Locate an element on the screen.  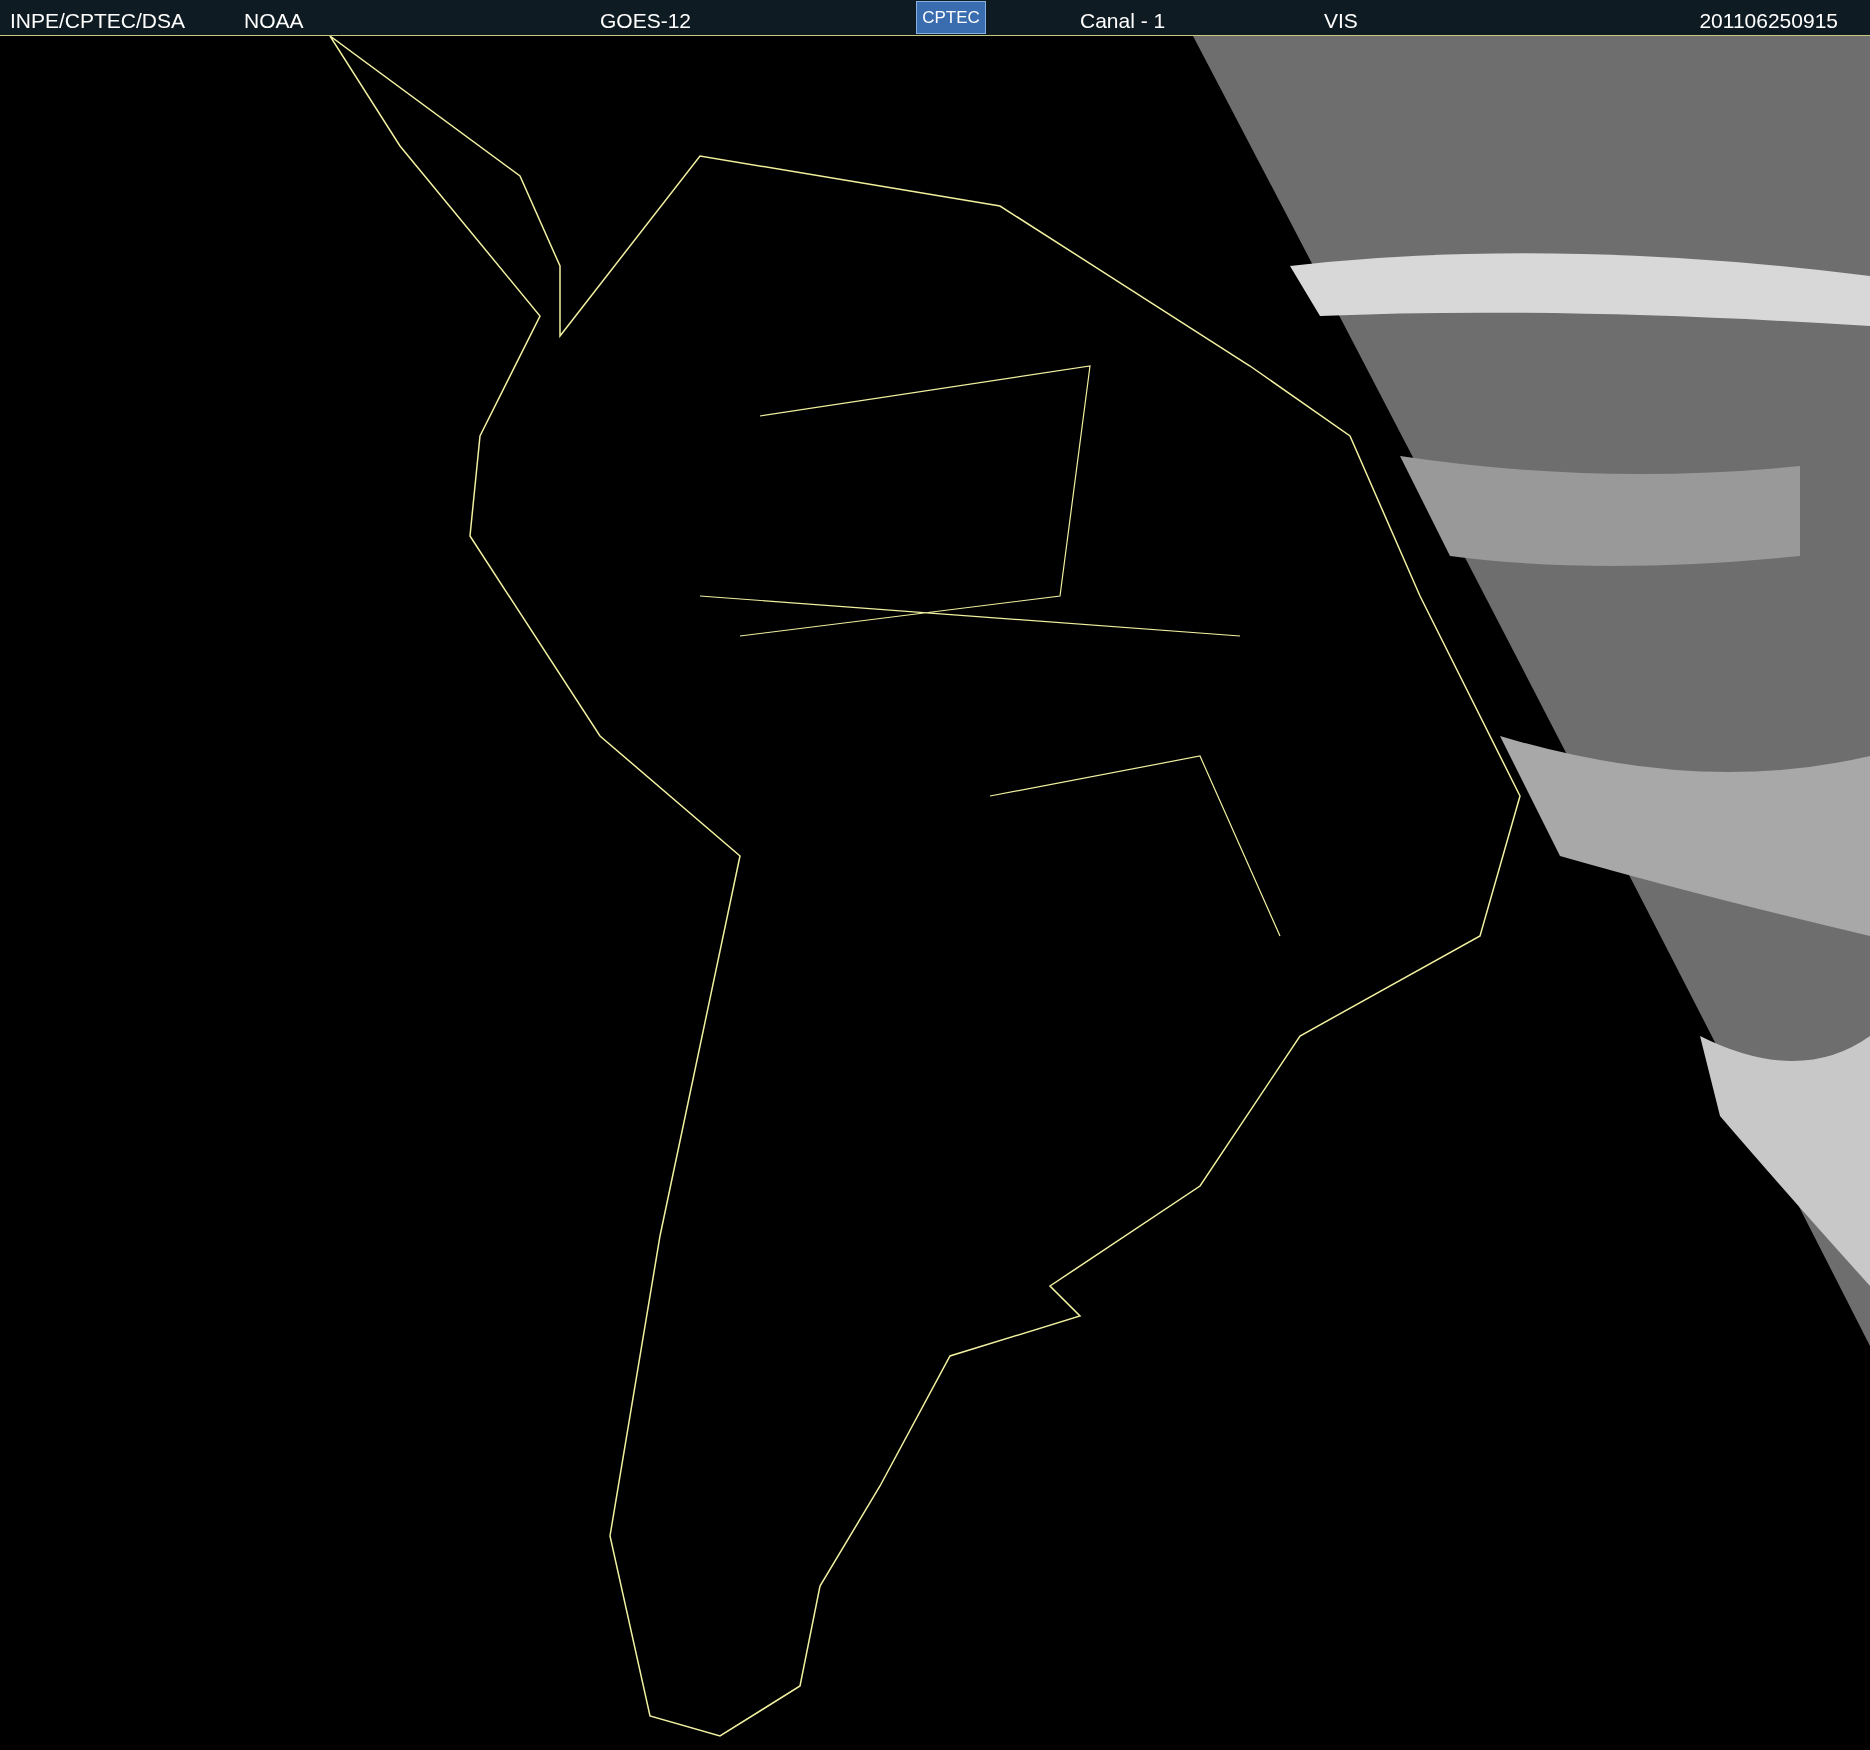
header-text: INPE/CPTEC/DSA is located at coordinates (98, 21).